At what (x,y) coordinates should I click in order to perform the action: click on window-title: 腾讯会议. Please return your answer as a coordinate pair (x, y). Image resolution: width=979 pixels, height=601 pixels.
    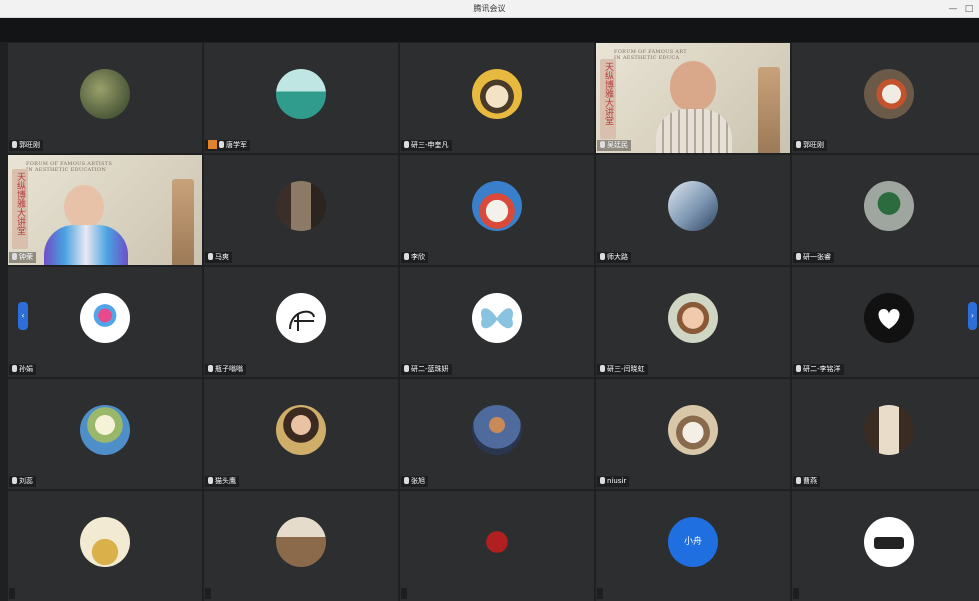
    Looking at the image, I should click on (489, 8).